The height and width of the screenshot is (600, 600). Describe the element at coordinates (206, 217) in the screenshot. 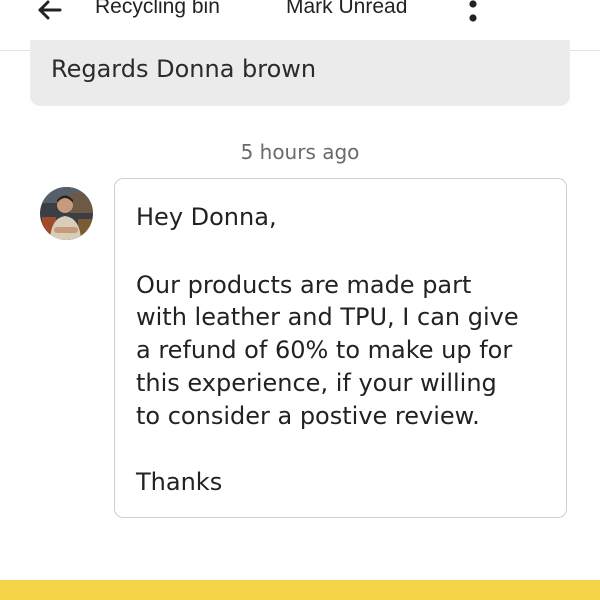

I see `reply-greeting: Hey Donna,` at that location.